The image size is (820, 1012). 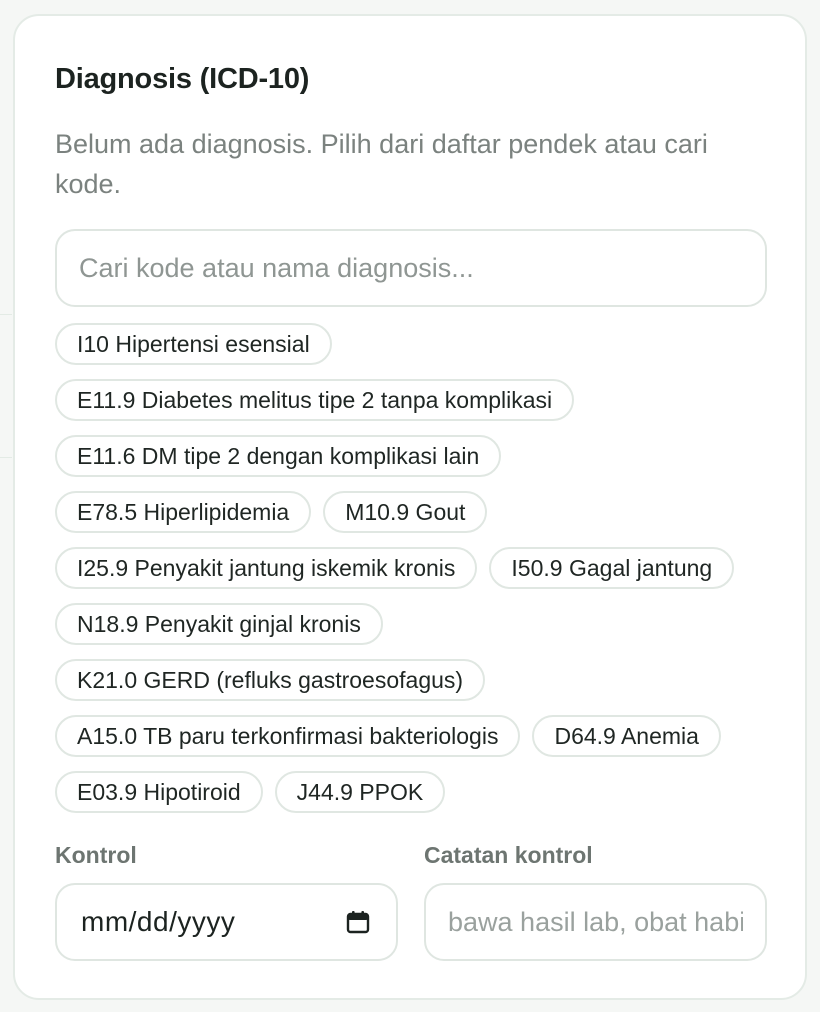 I want to click on calendar-icon, so click(x=358, y=922).